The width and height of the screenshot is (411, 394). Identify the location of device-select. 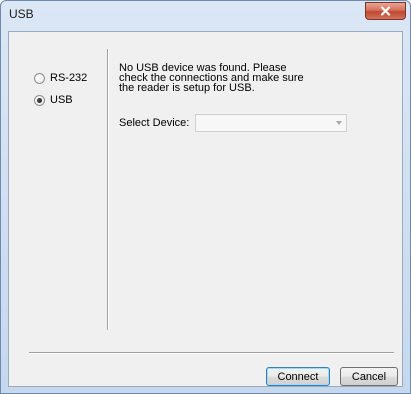
(271, 123).